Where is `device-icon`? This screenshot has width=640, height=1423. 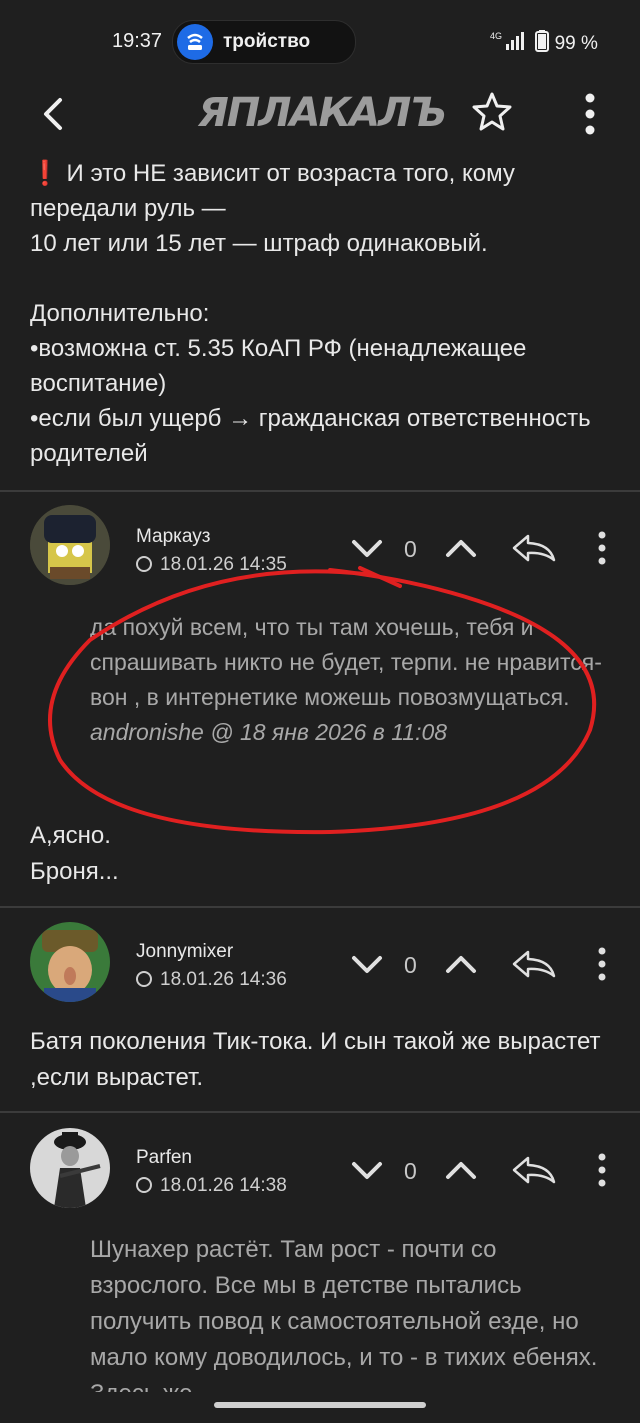
device-icon is located at coordinates (195, 42).